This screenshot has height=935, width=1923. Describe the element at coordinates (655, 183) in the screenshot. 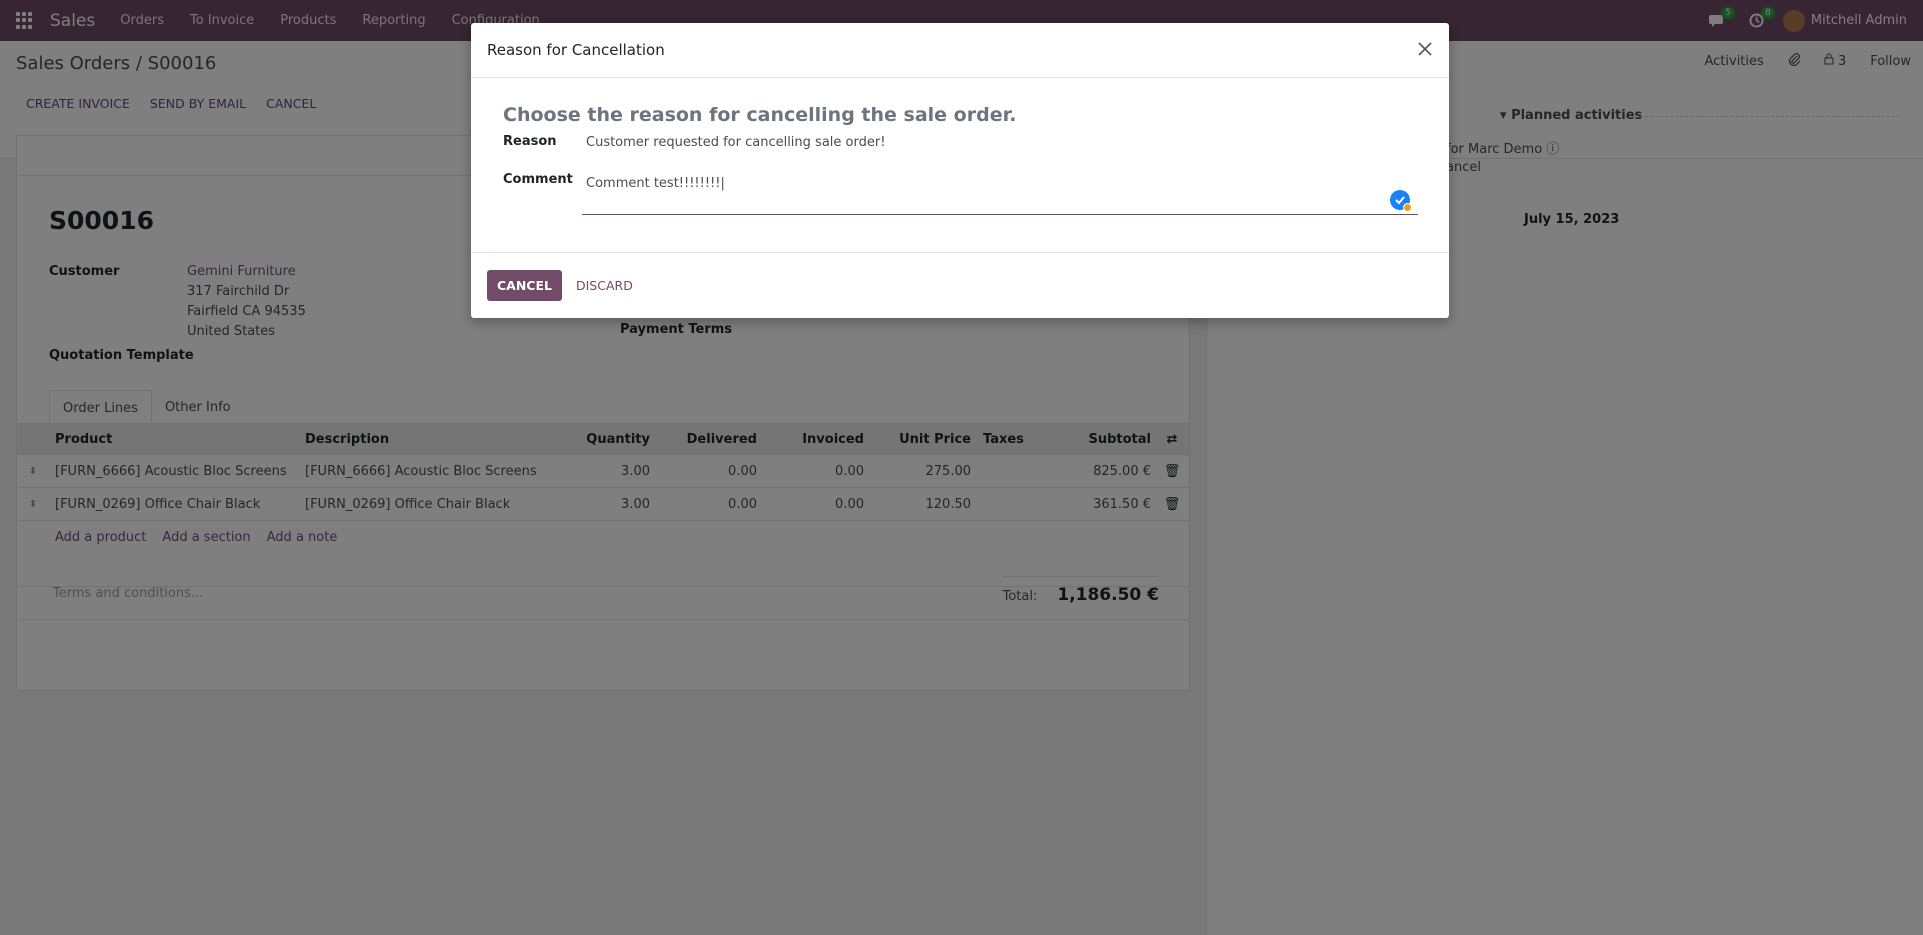

I see `comment-text: Comment test!!!!!!!!|` at that location.